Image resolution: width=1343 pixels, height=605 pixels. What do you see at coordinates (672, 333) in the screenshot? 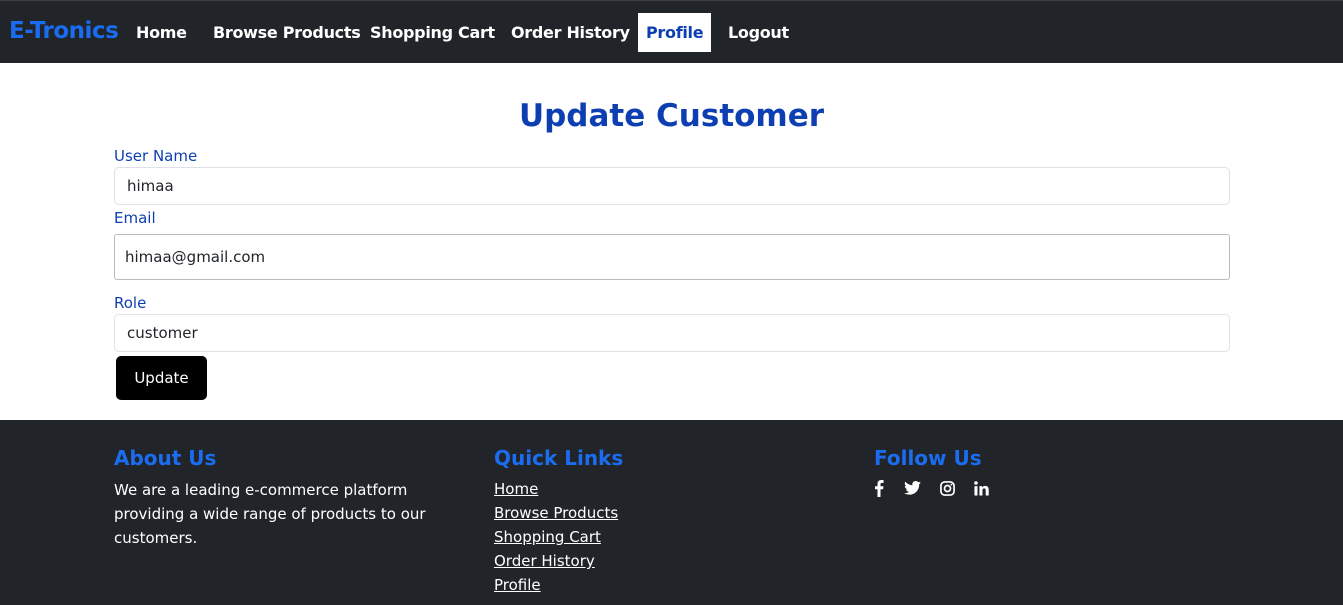
I see `role-input` at bounding box center [672, 333].